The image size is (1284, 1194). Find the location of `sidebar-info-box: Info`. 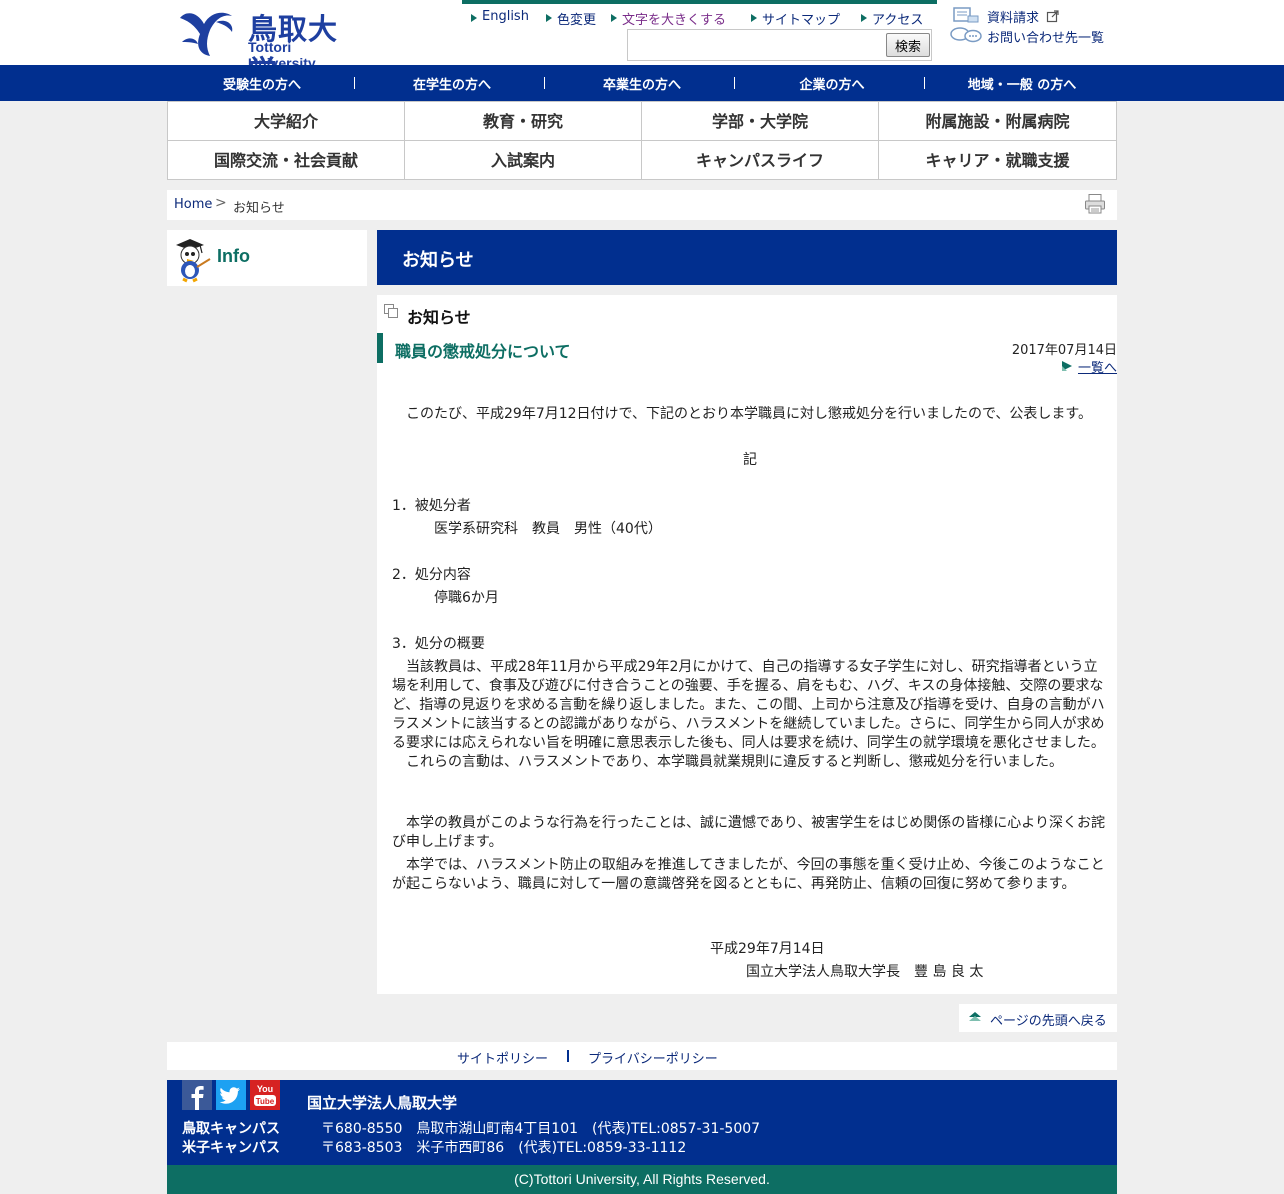

sidebar-info-box: Info is located at coordinates (267, 258).